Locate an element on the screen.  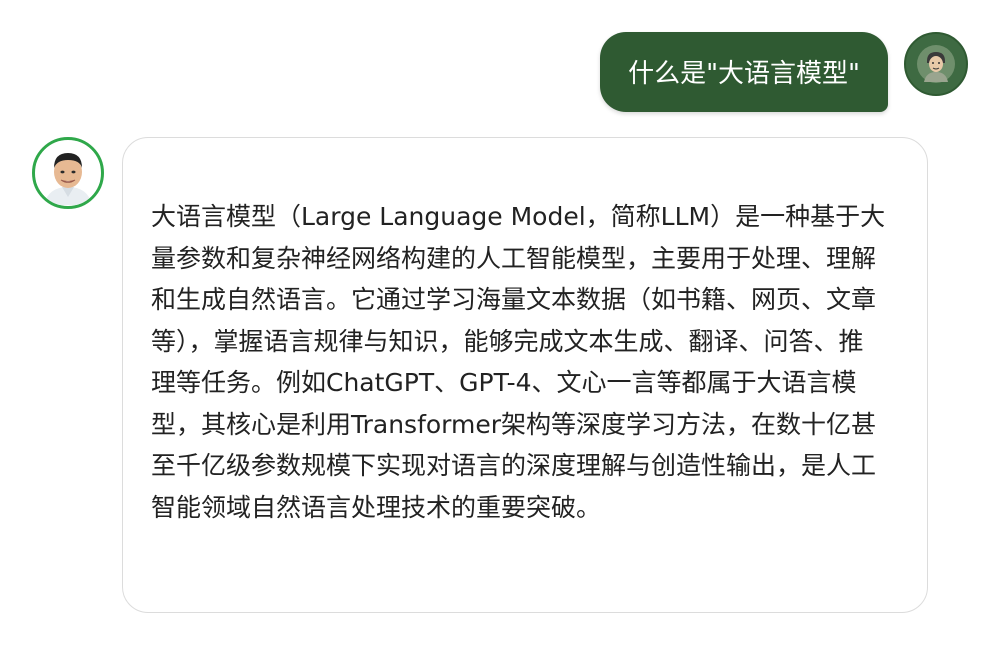
user-avatar is located at coordinates (936, 64).